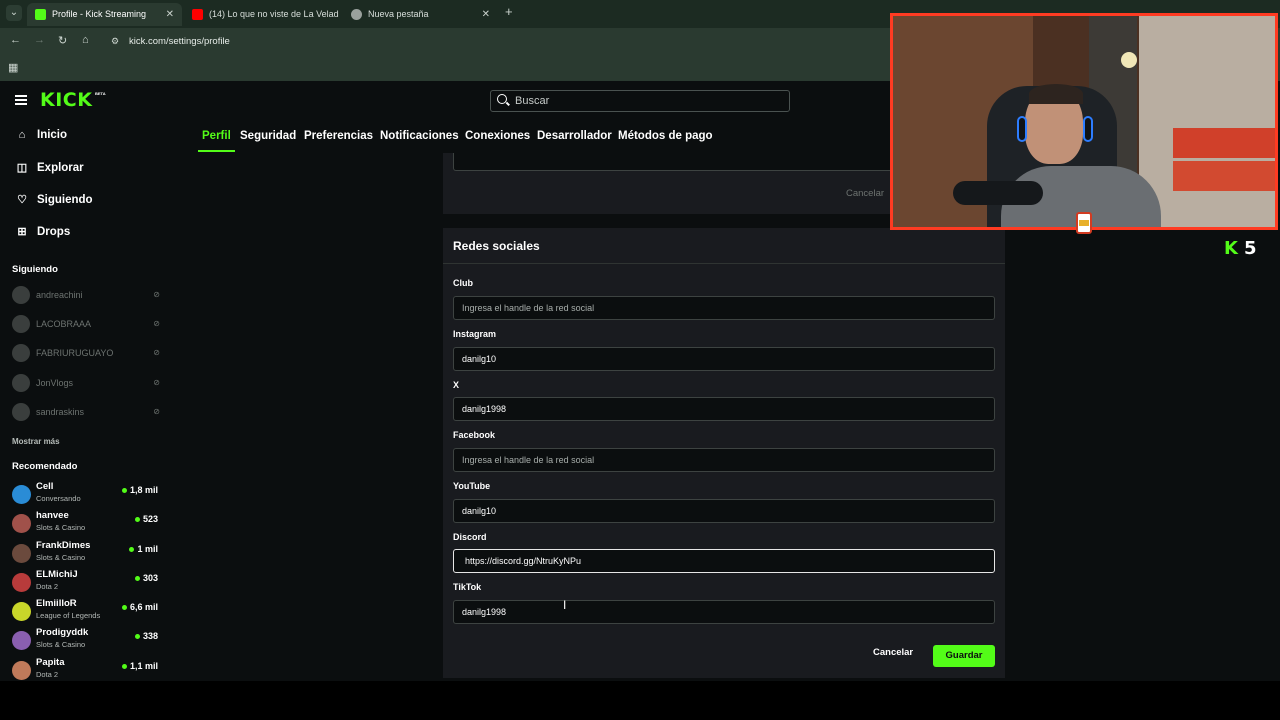 The height and width of the screenshot is (720, 1280). Describe the element at coordinates (262, 14) in the screenshot. I see `browser-tab-youtube: (14) Lo que no viste de La Velad` at that location.